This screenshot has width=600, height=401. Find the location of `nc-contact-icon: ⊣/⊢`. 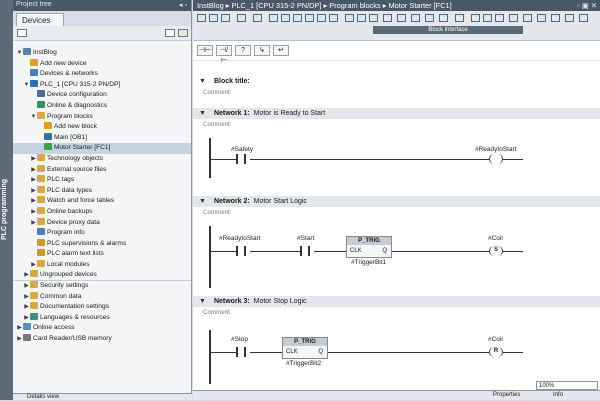

nc-contact-icon: ⊣/⊢ is located at coordinates (224, 54).